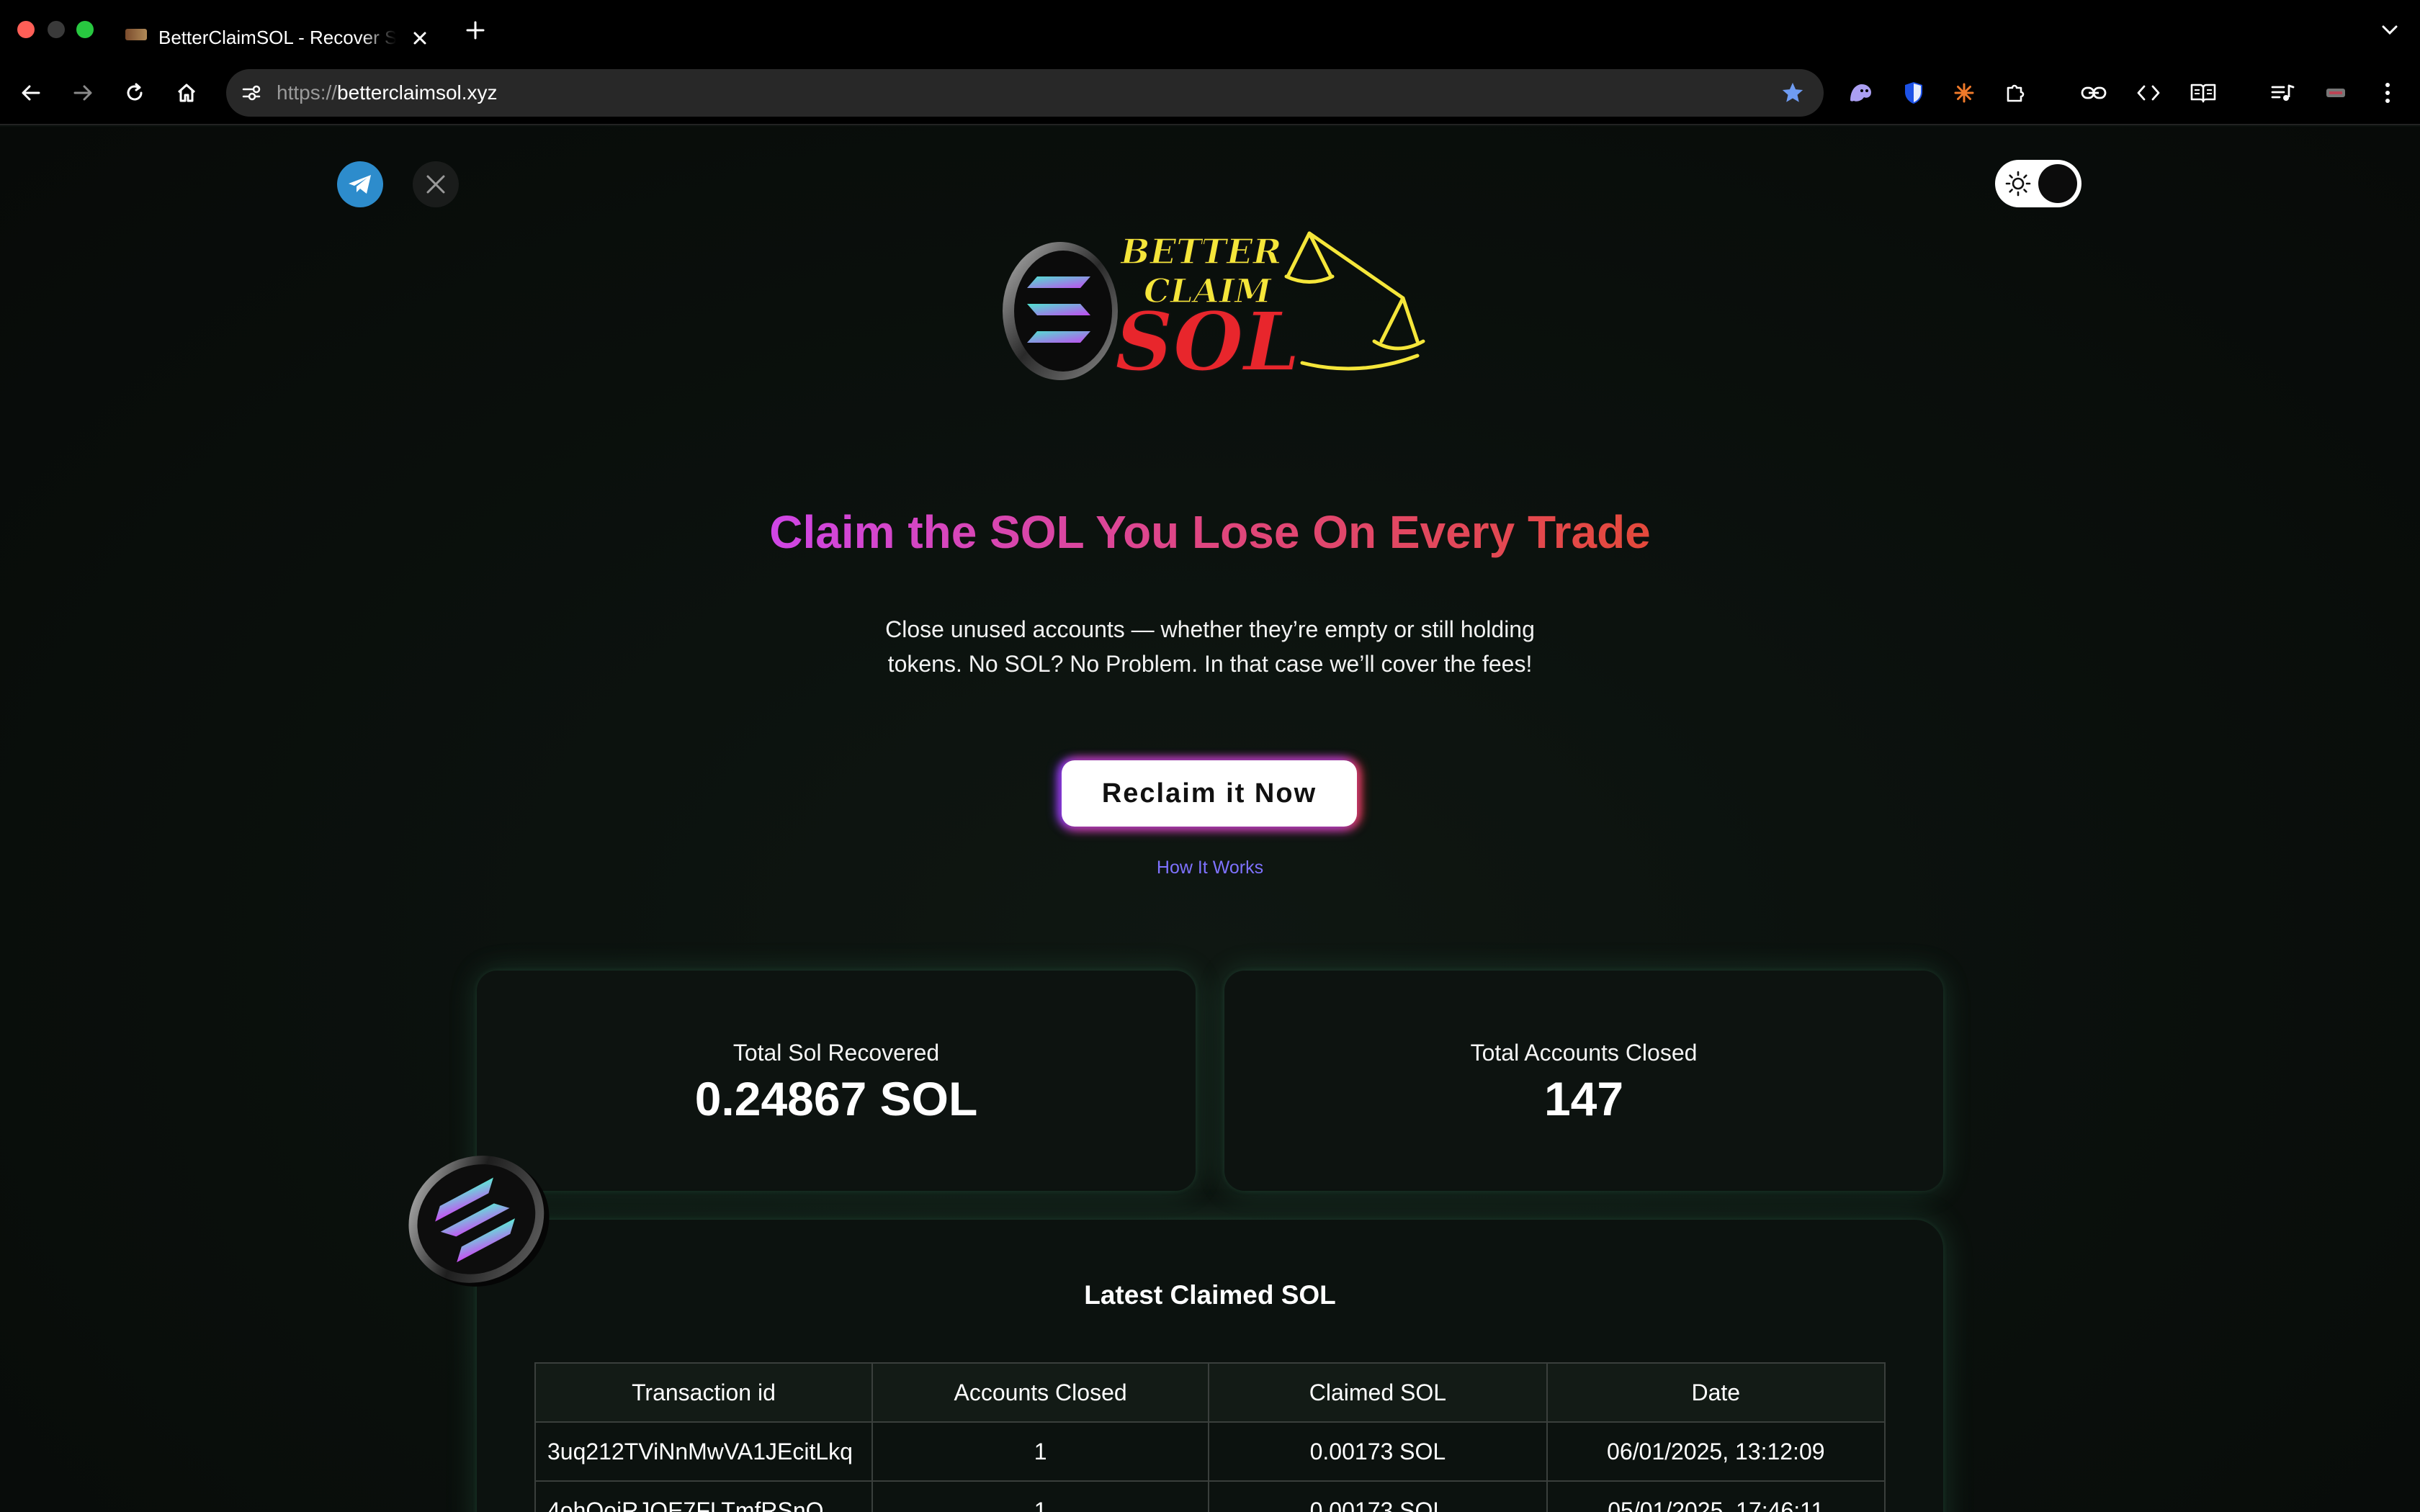 The image size is (2420, 1512). Describe the element at coordinates (1716, 1496) in the screenshot. I see `cell-date: 05/01/2025, 17:46:11` at that location.